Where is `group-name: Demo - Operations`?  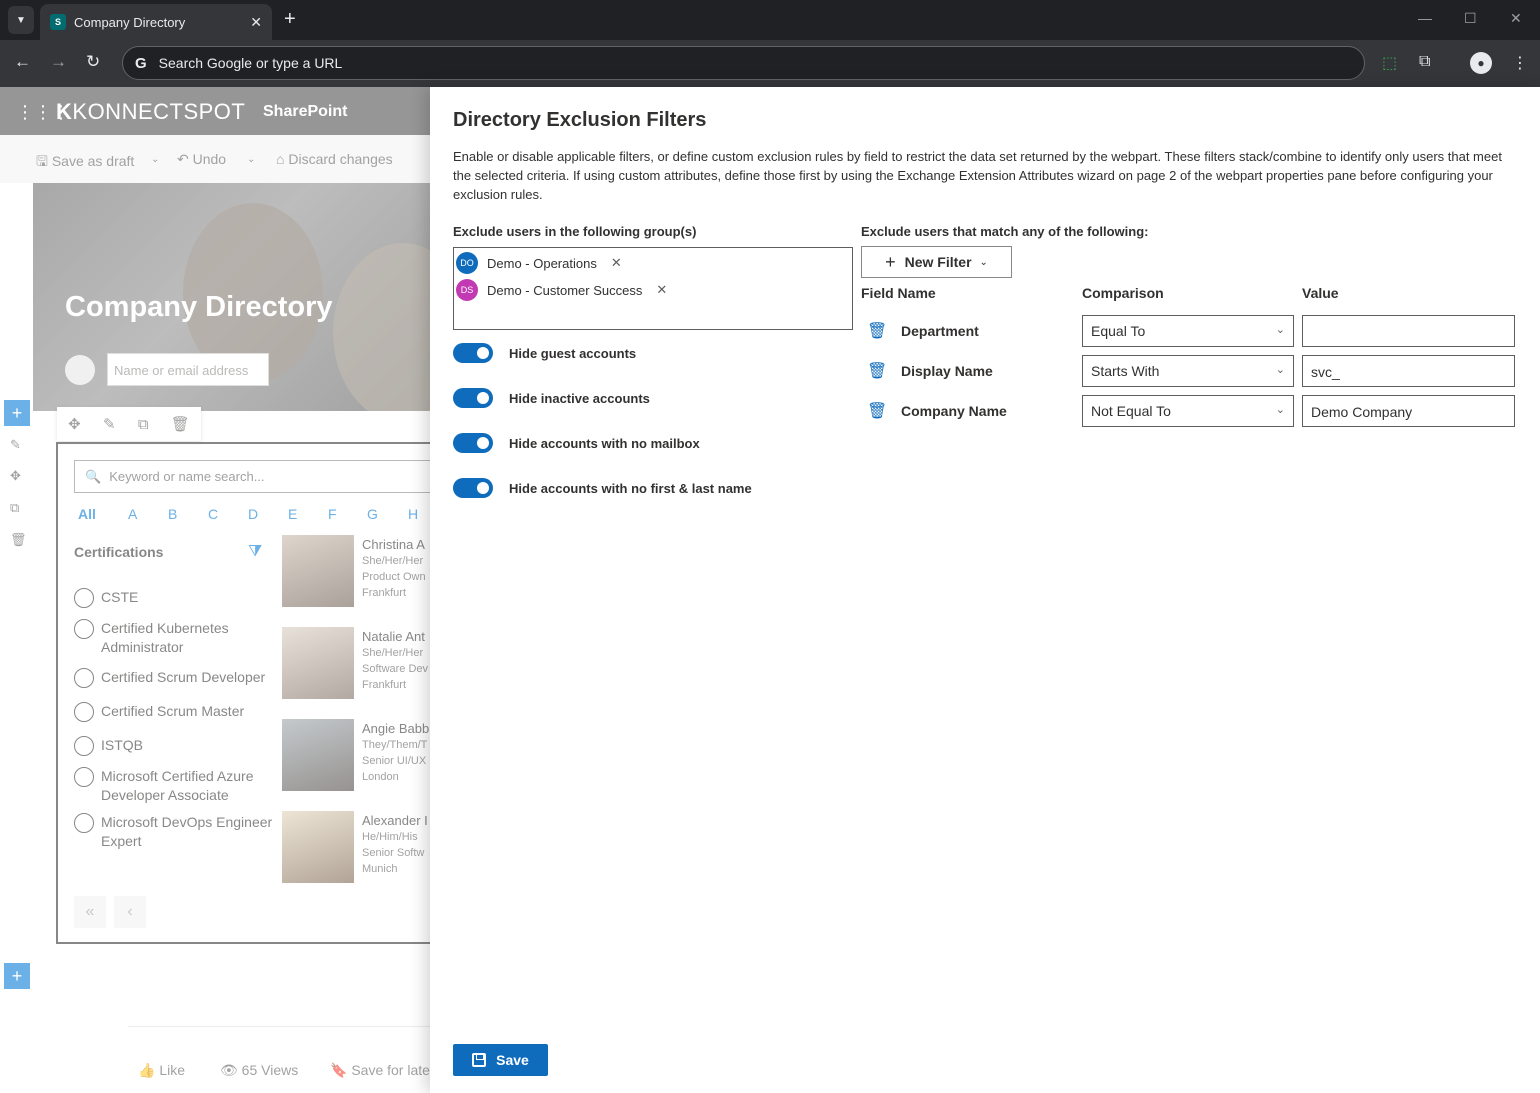 group-name: Demo - Operations is located at coordinates (542, 263).